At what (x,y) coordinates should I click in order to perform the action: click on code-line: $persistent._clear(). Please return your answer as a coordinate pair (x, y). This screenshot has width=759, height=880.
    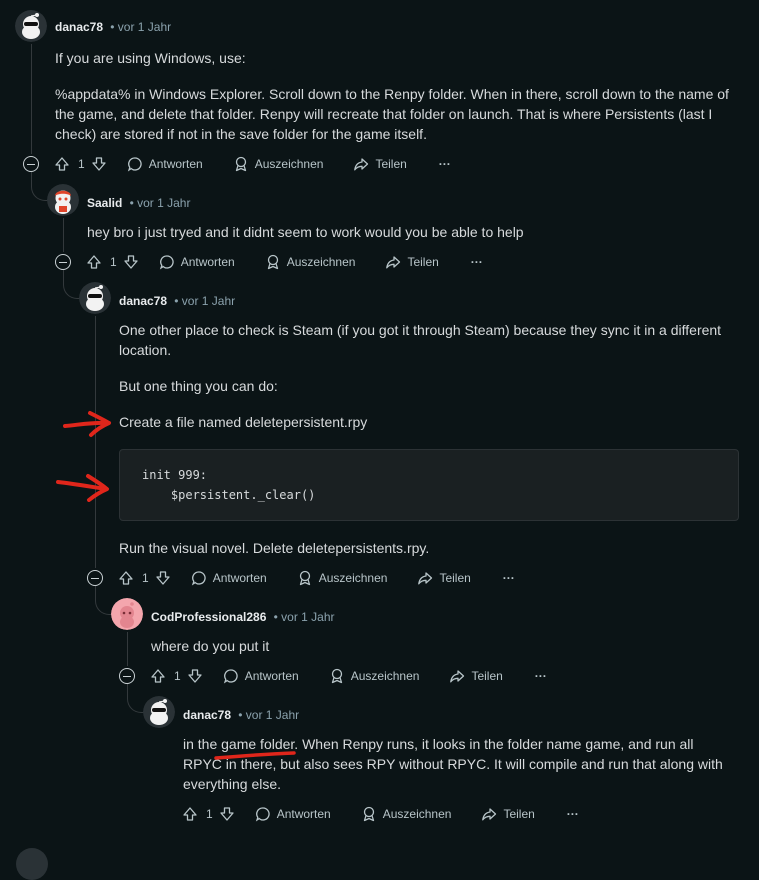
    Looking at the image, I should click on (229, 495).